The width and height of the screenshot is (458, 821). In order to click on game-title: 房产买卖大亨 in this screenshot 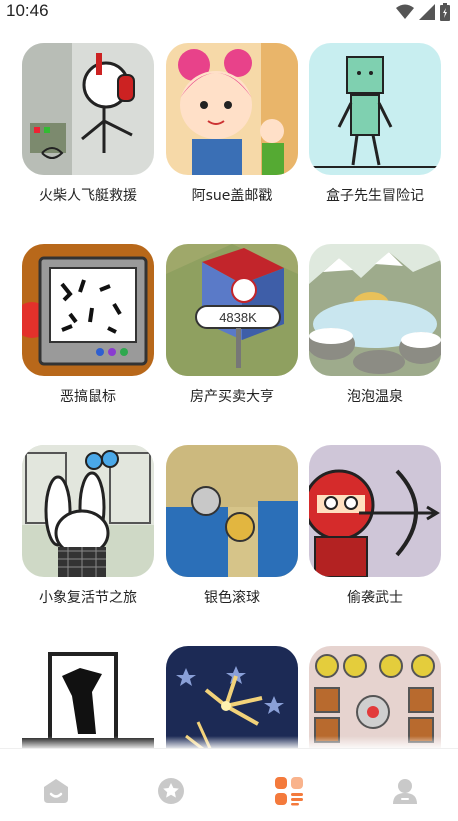, I will do `click(232, 397)`.